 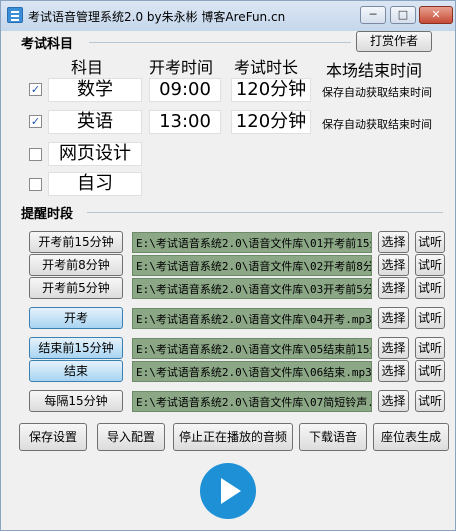 I want to click on reminder-path-2: E:\考试语音系统2.0\语音文件库\02开考前8分钟.mp3, so click(x=252, y=265).